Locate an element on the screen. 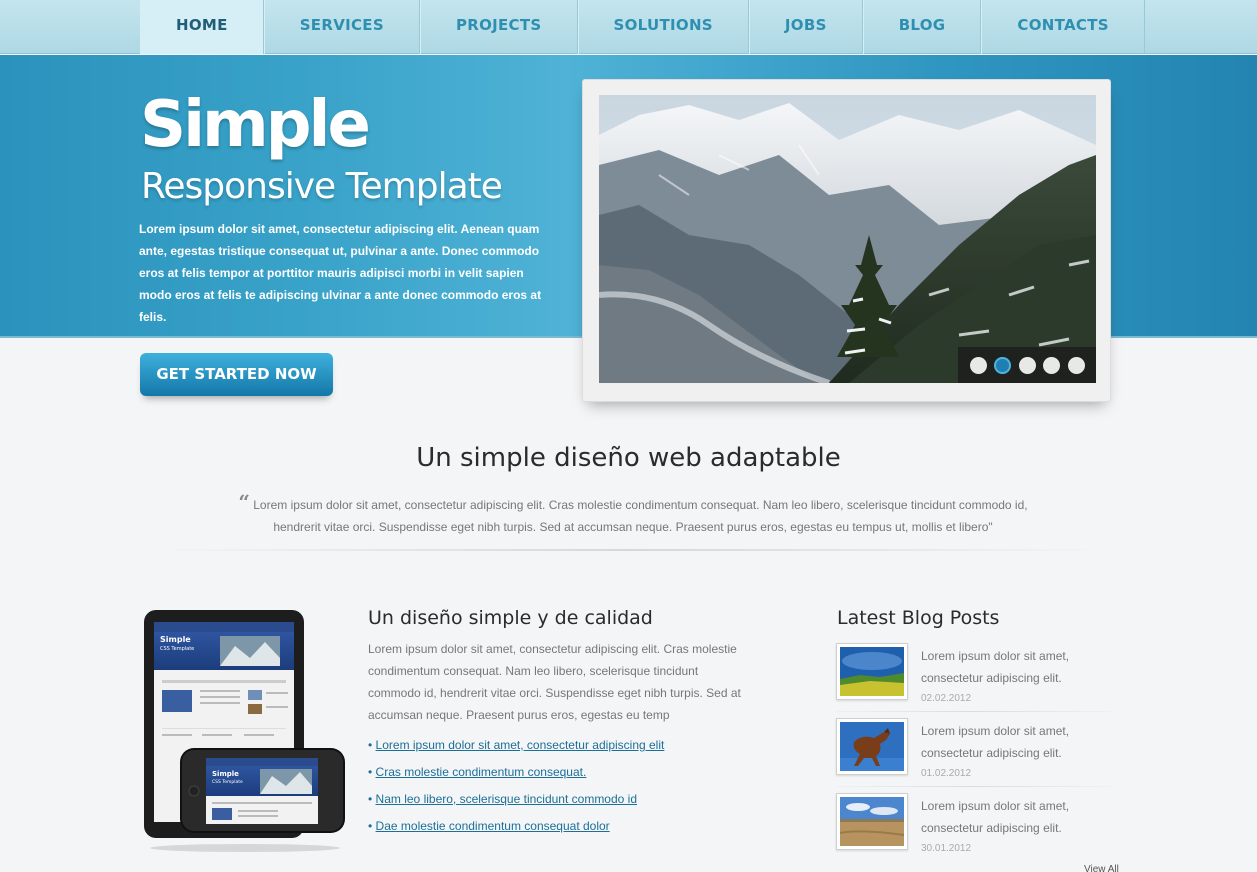 This screenshot has width=1257, height=872. get-started-button: GET STARTED NOW is located at coordinates (236, 374).